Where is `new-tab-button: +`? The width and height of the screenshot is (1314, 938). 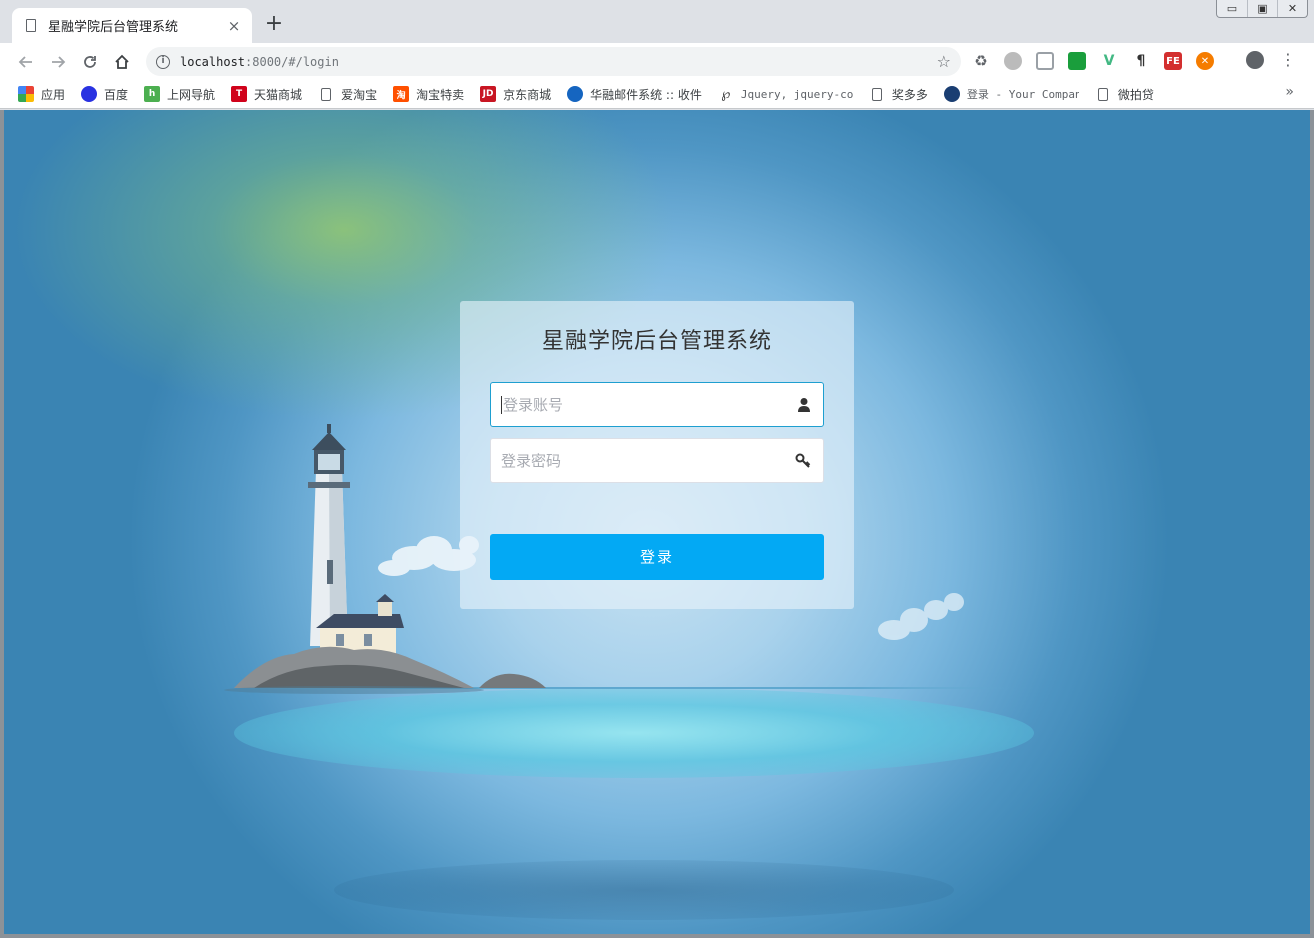
new-tab-button: + is located at coordinates (274, 25).